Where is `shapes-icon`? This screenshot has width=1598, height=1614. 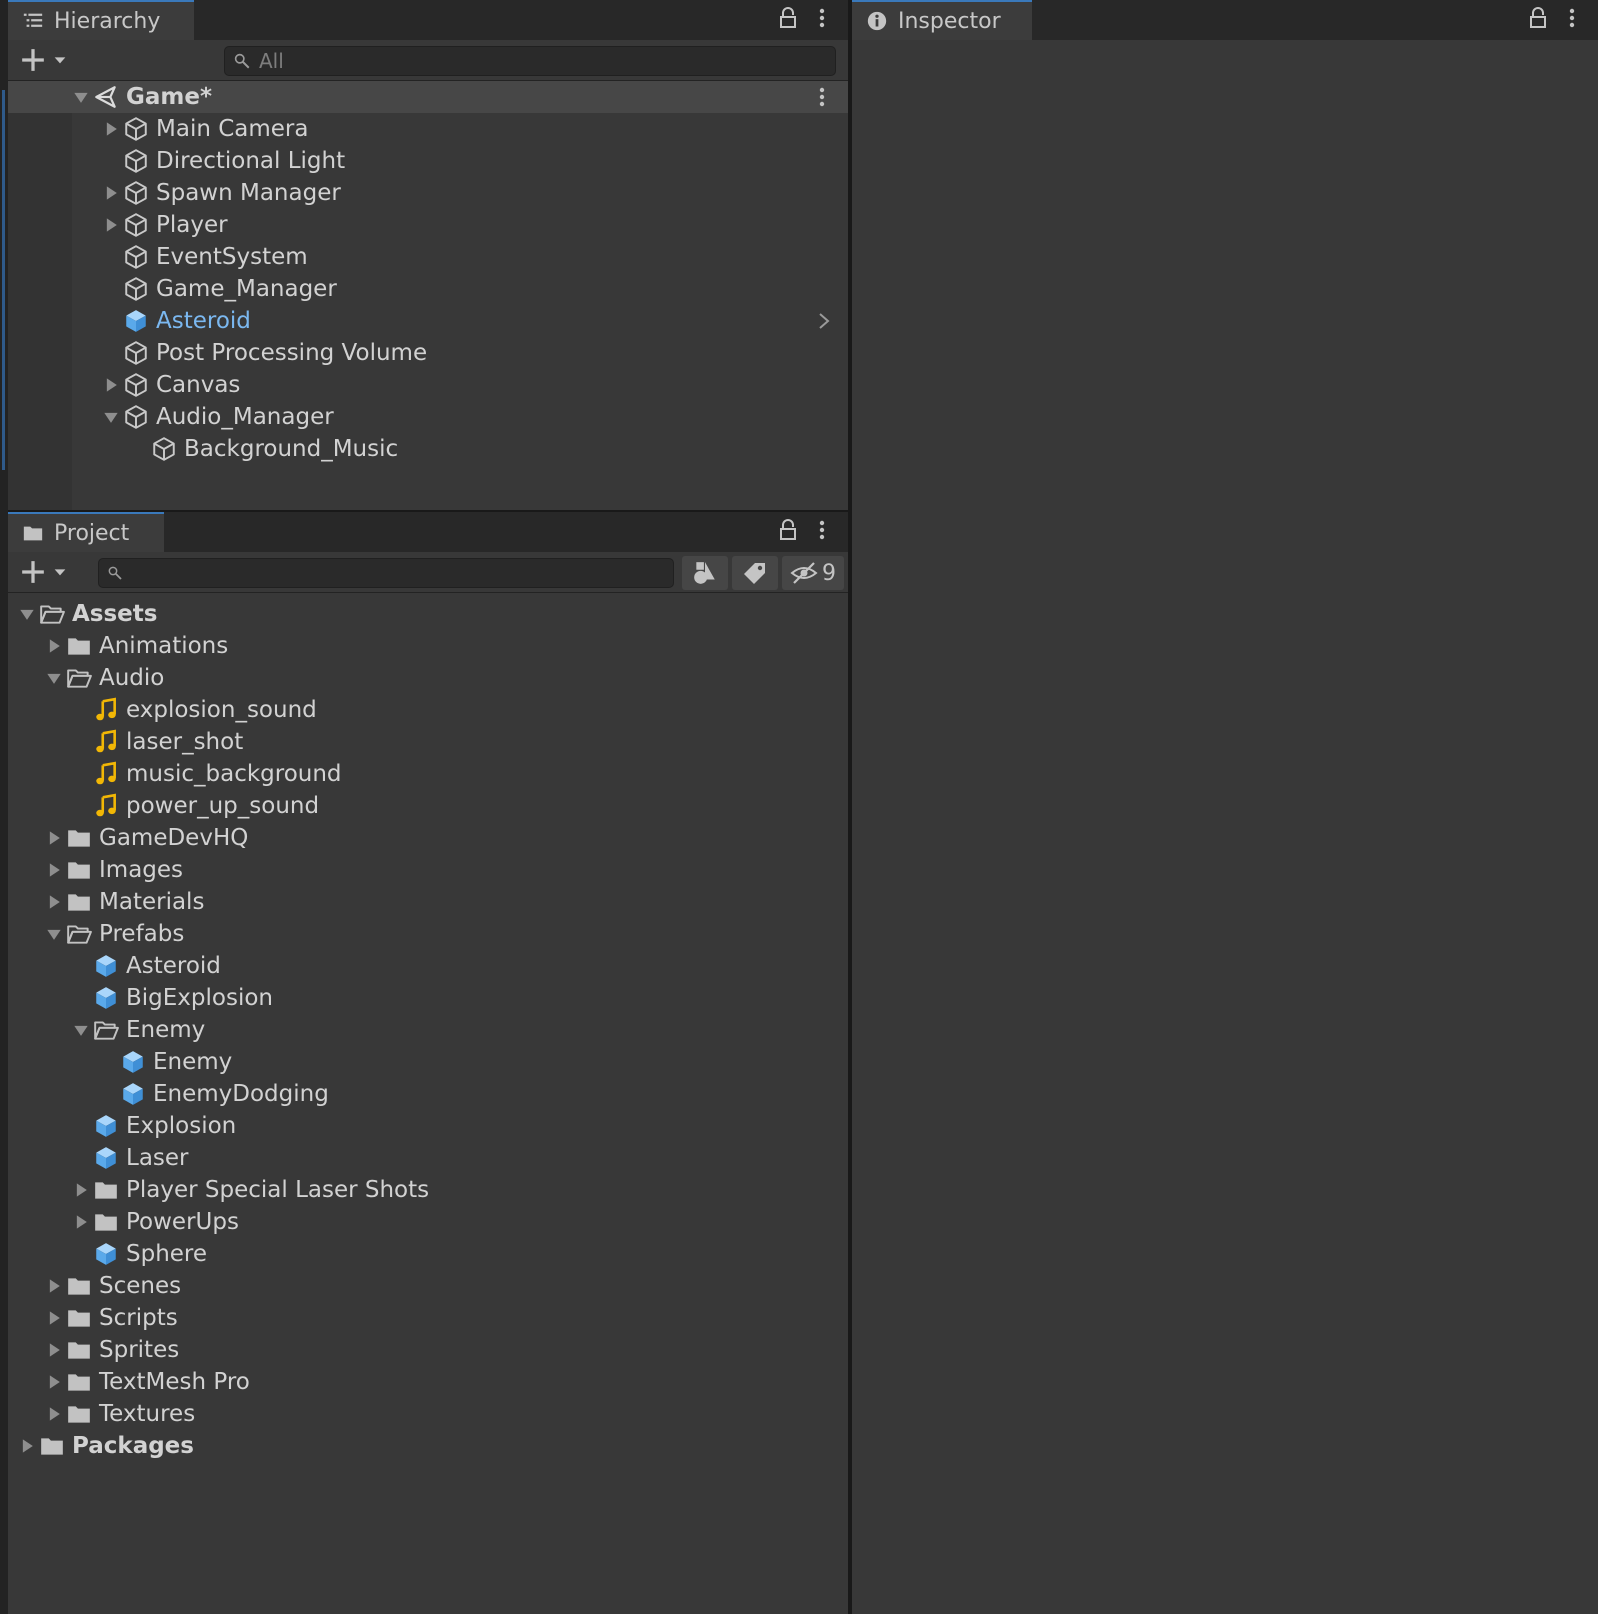
shapes-icon is located at coordinates (704, 573).